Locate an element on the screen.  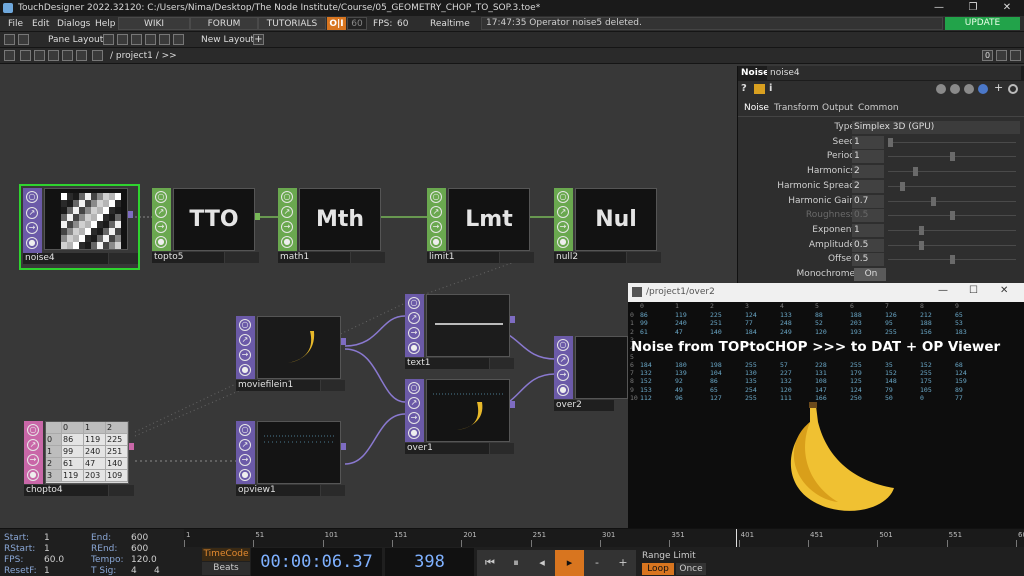
node-moviefilein1: ○ ↗ → ● moviefilein1 is located at coordinates (291, 354).